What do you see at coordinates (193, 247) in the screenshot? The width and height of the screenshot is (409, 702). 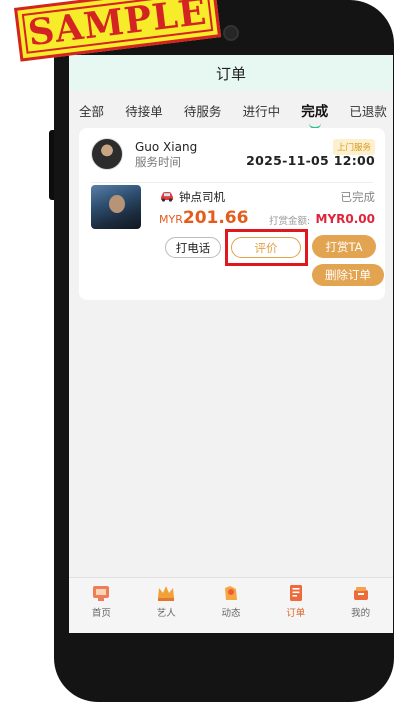 I see `call-button: 打电话` at bounding box center [193, 247].